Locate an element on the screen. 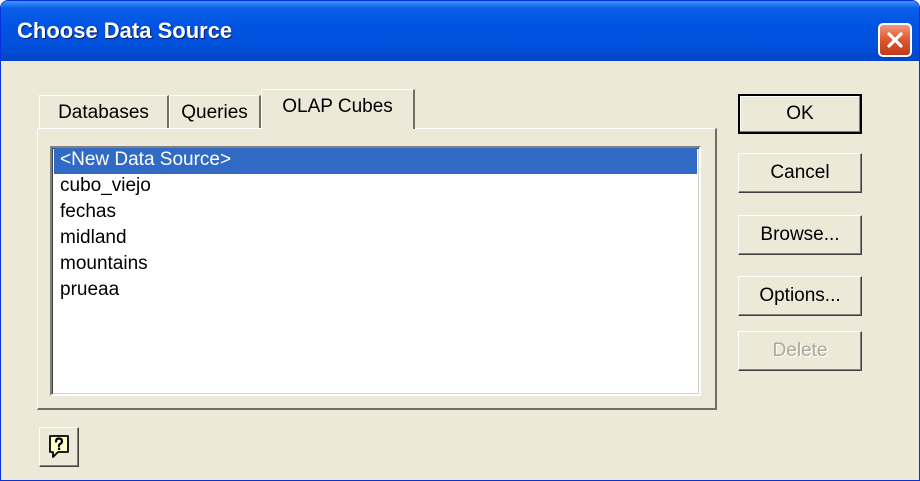 This screenshot has width=920, height=481. tab-olap-cubes: OLAP Cubes is located at coordinates (338, 109).